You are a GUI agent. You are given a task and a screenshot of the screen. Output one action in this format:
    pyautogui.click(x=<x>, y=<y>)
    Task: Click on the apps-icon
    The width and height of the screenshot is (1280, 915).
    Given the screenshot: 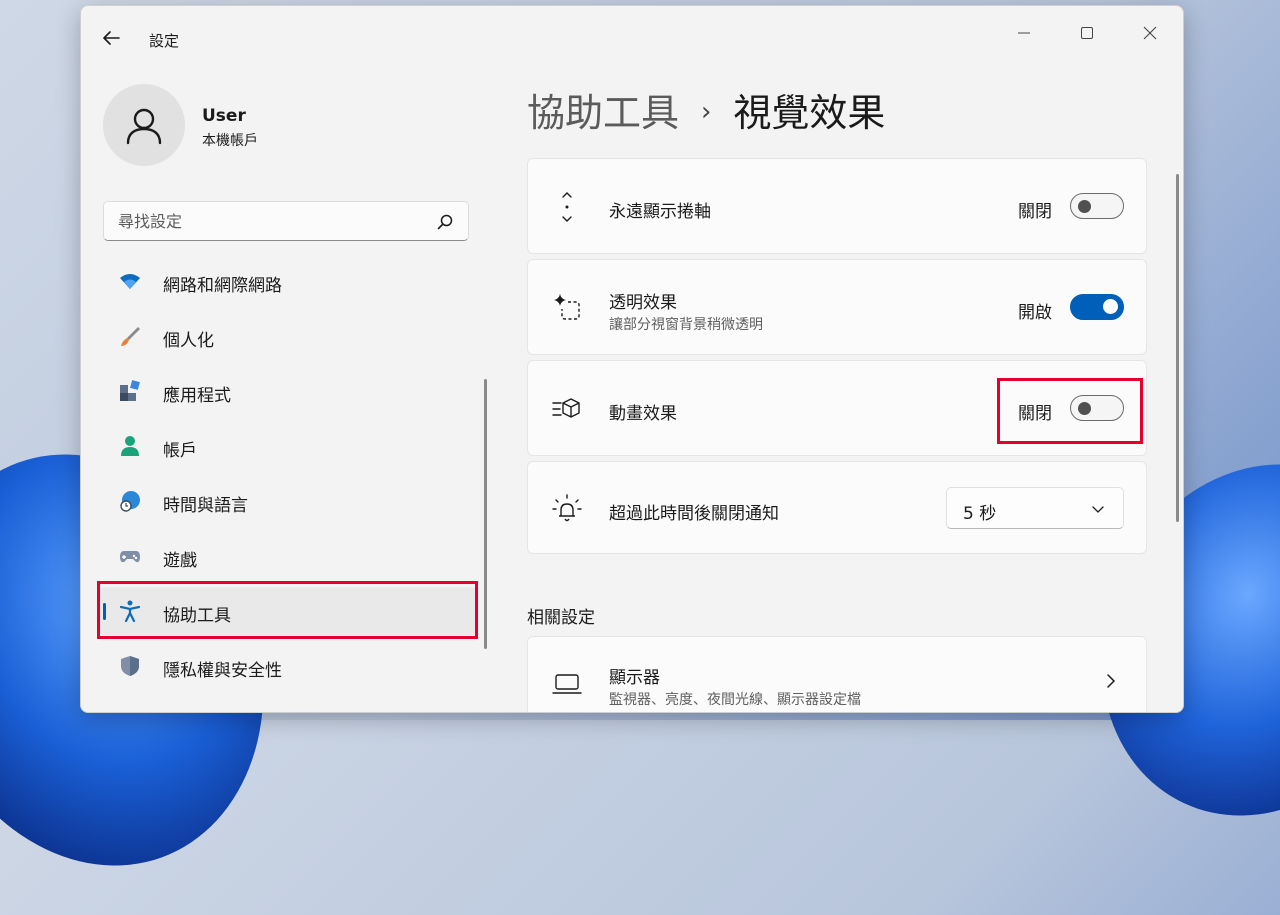 What is the action you would take?
    pyautogui.click(x=130, y=390)
    